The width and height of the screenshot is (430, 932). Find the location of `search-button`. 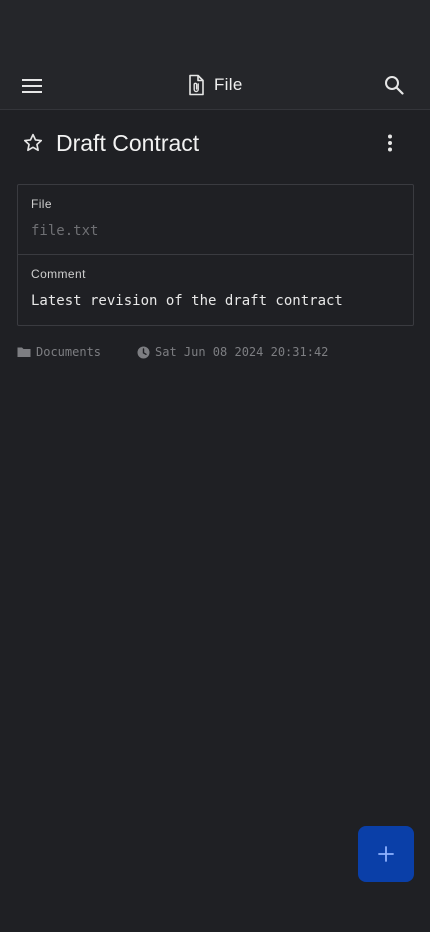

search-button is located at coordinates (394, 85).